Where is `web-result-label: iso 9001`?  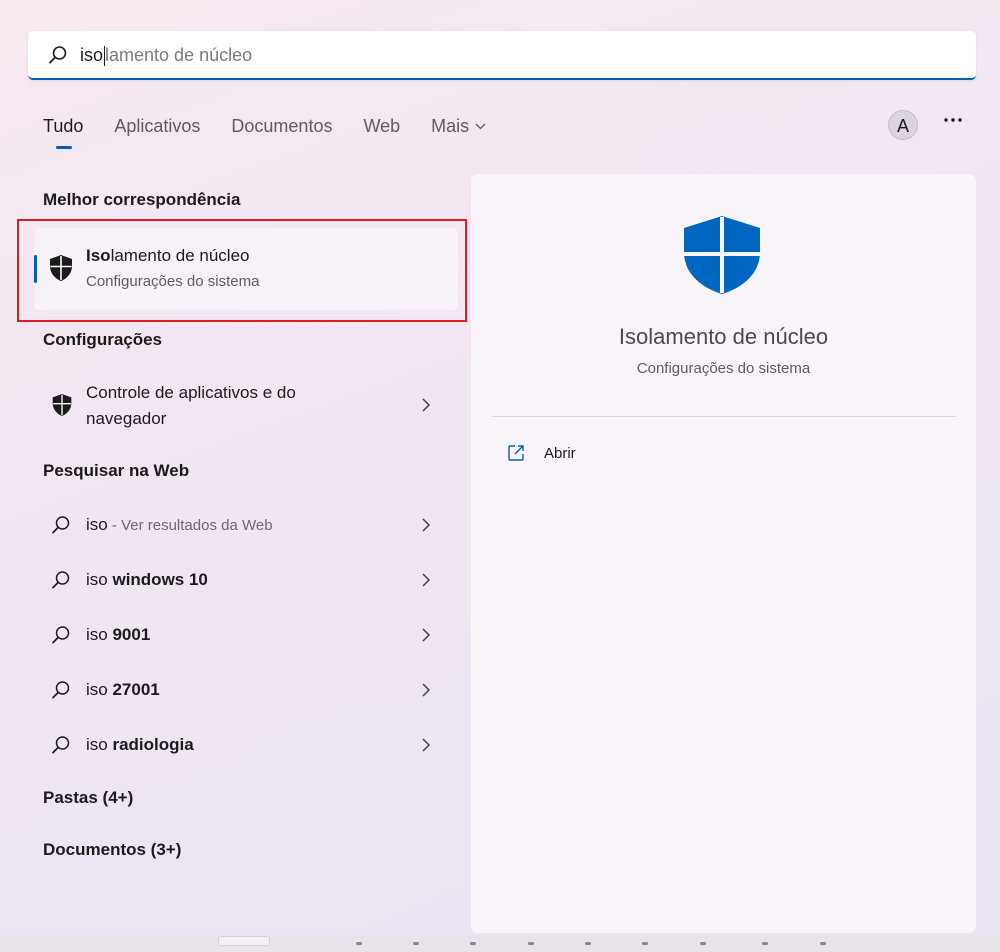
web-result-label: iso 9001 is located at coordinates (118, 635).